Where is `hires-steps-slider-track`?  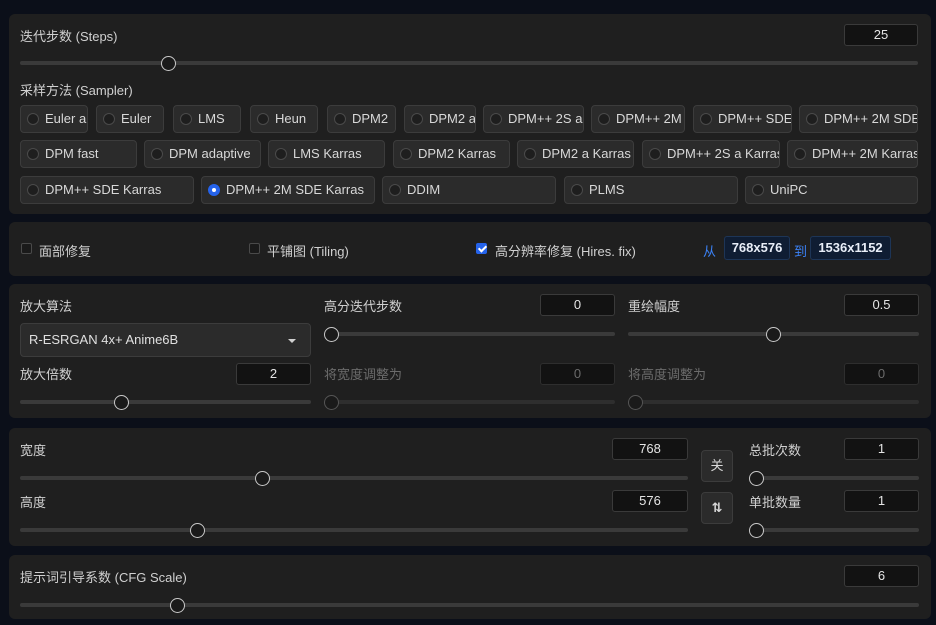
hires-steps-slider-track is located at coordinates (469, 334).